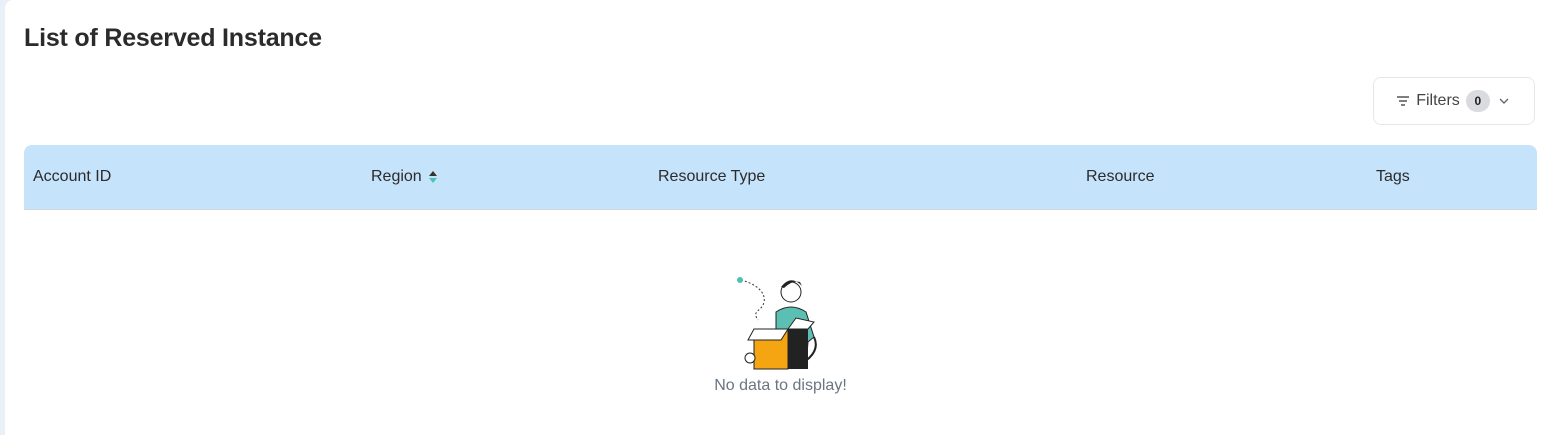 The width and height of the screenshot is (1556, 435). What do you see at coordinates (1438, 100) in the screenshot?
I see `filters-label: Filters` at bounding box center [1438, 100].